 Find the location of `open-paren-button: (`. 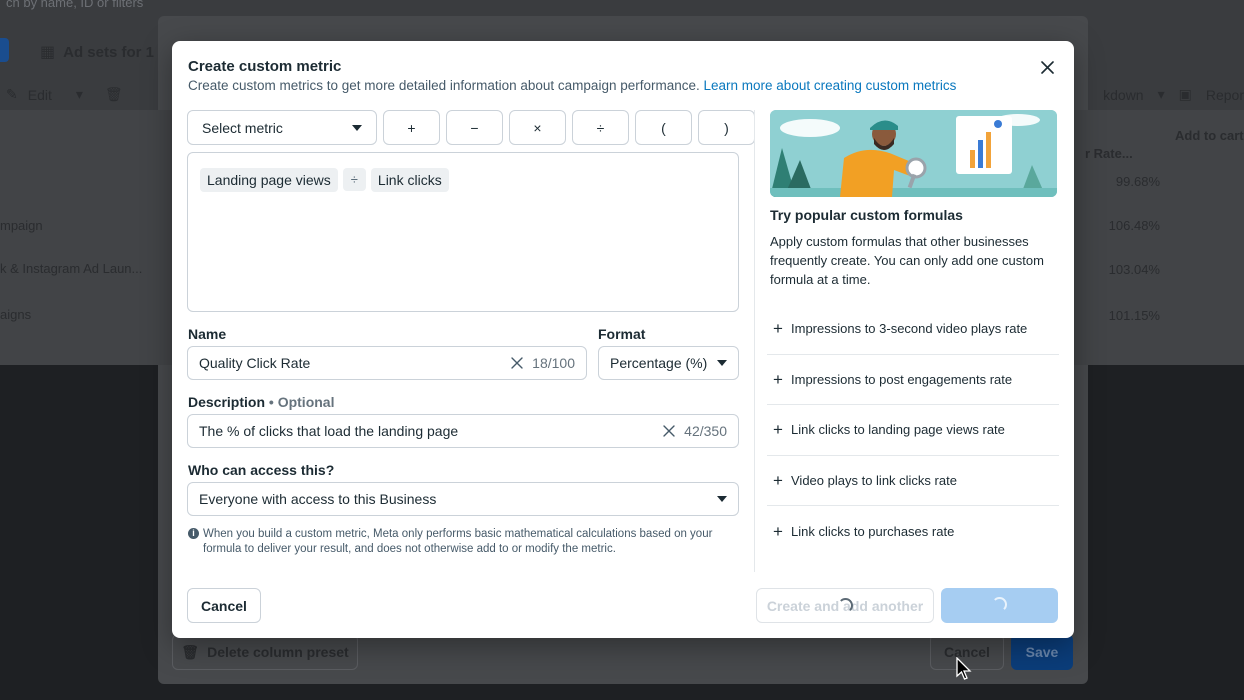

open-paren-button: ( is located at coordinates (663, 127).